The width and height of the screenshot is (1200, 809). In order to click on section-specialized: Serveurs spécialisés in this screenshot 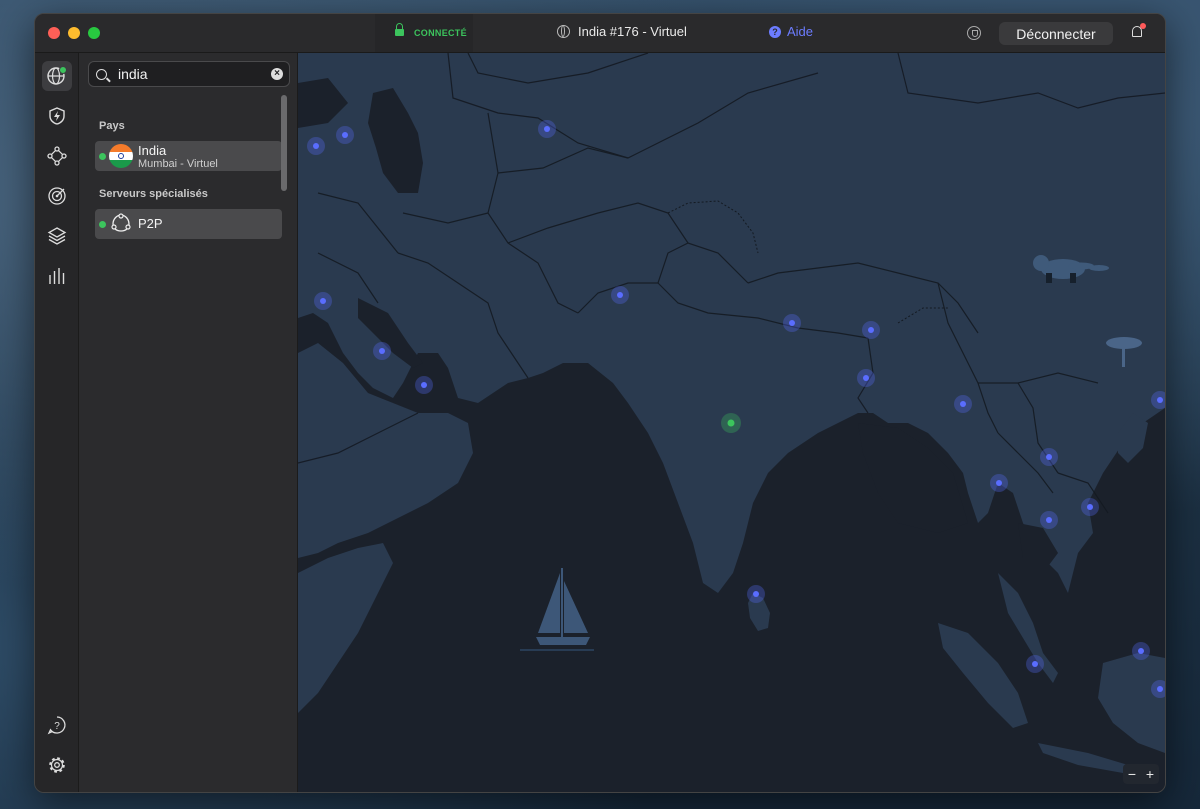, I will do `click(153, 194)`.